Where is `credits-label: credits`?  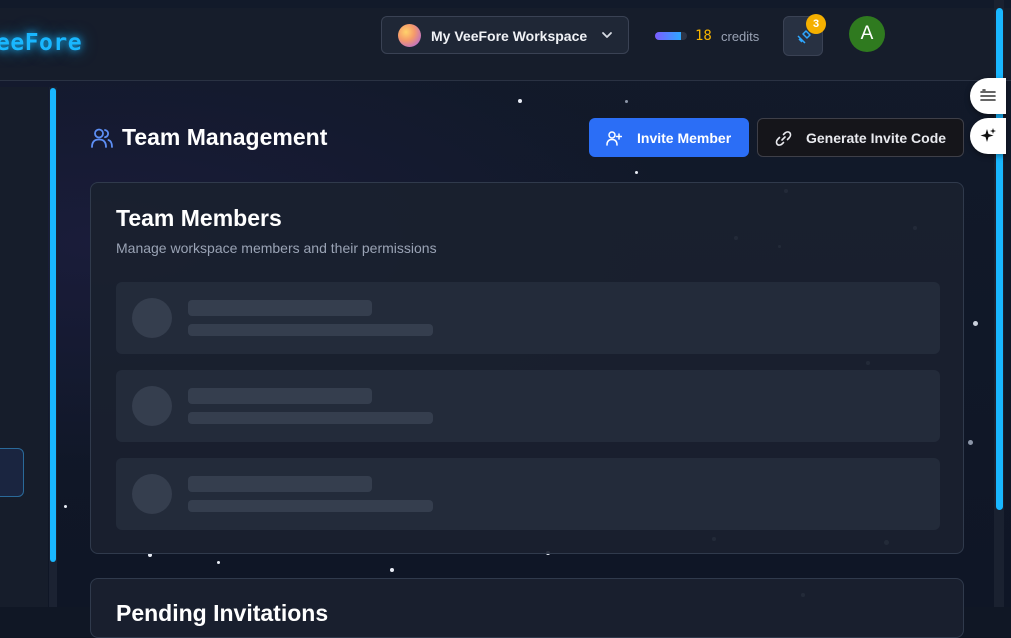
credits-label: credits is located at coordinates (740, 36).